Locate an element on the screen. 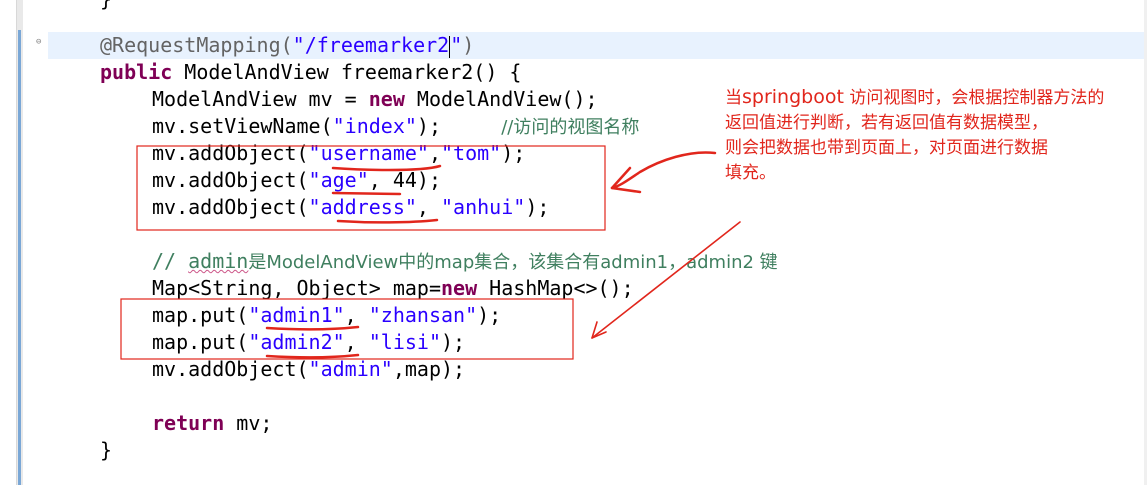 Image resolution: width=1147 pixels, height=485 pixels. note-line-2: 返回值进行判断，若有返回值有数据模型， is located at coordinates (886, 123).